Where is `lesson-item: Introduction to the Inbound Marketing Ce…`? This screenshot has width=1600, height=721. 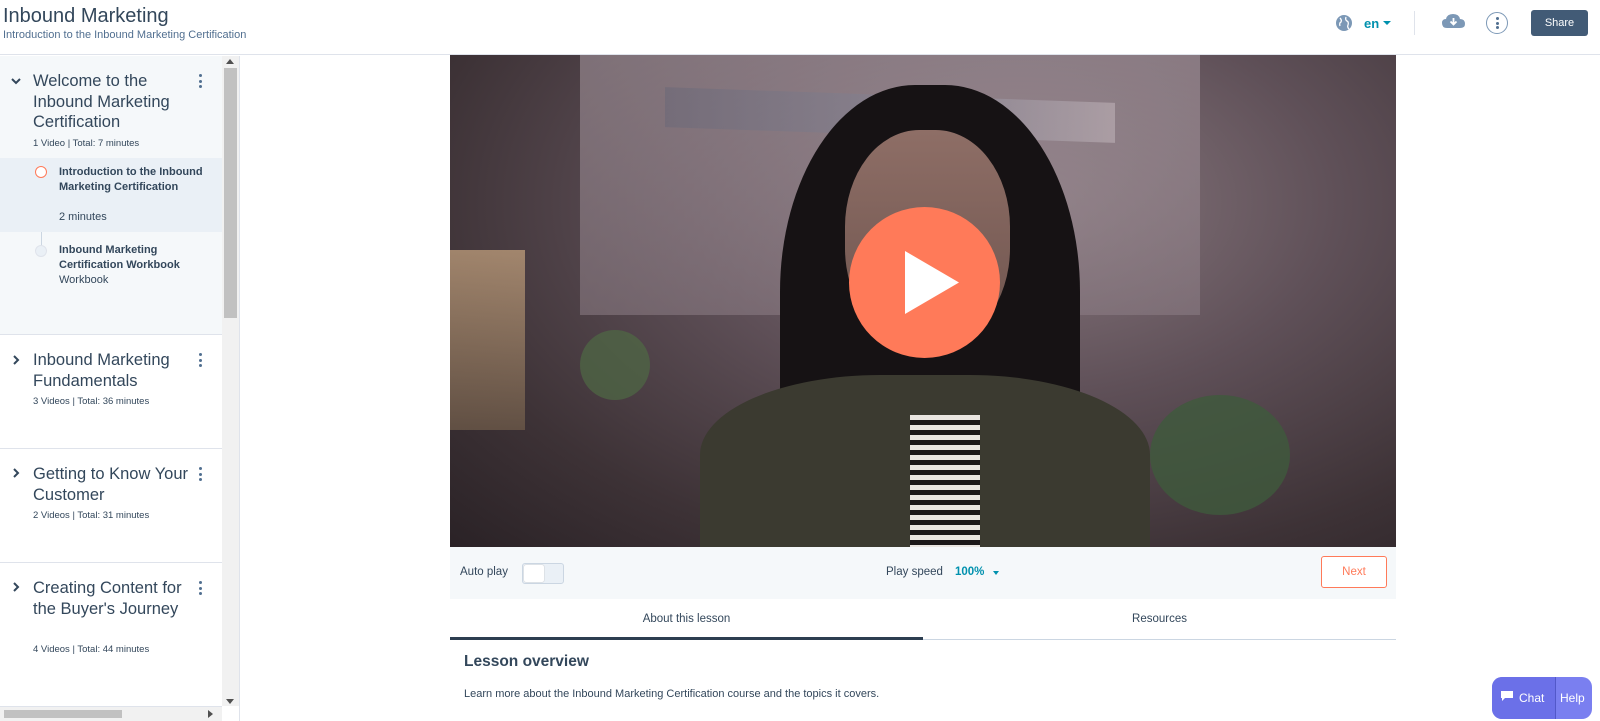 lesson-item: Introduction to the Inbound Marketing Ce… is located at coordinates (111, 195).